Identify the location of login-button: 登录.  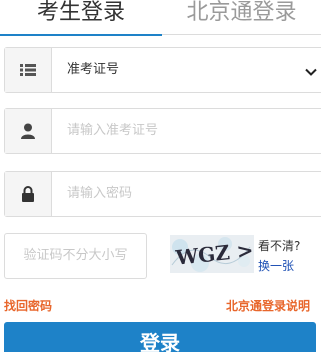
(160, 337).